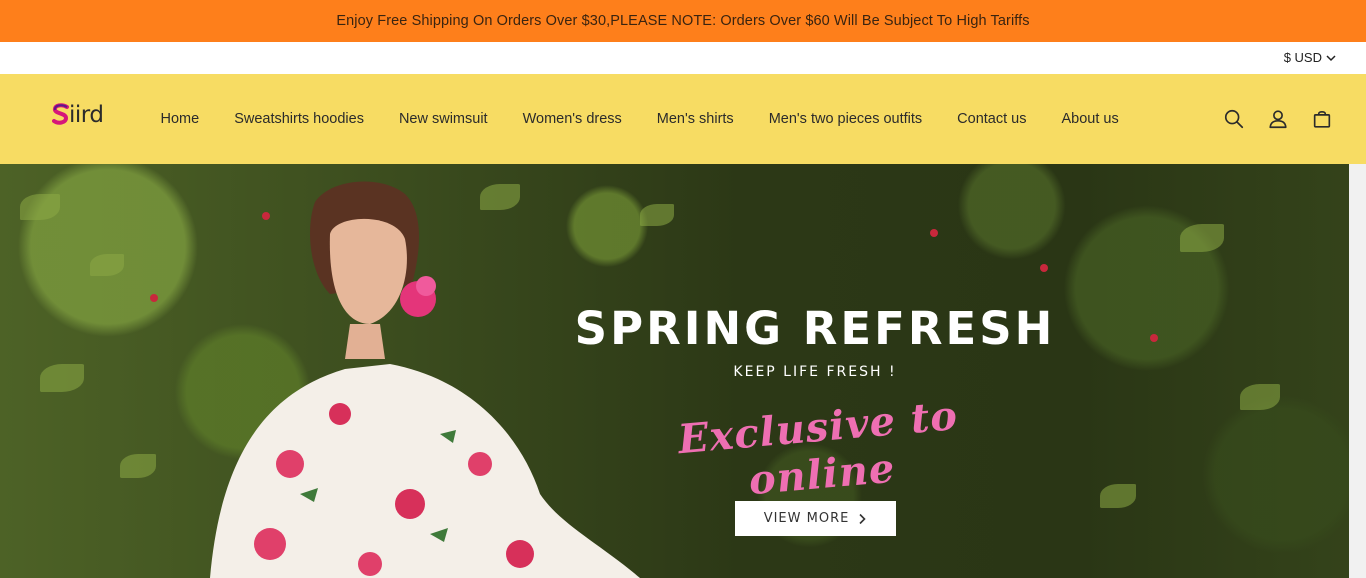 Image resolution: width=1366 pixels, height=578 pixels. I want to click on currency-selector: $ USD, so click(1310, 57).